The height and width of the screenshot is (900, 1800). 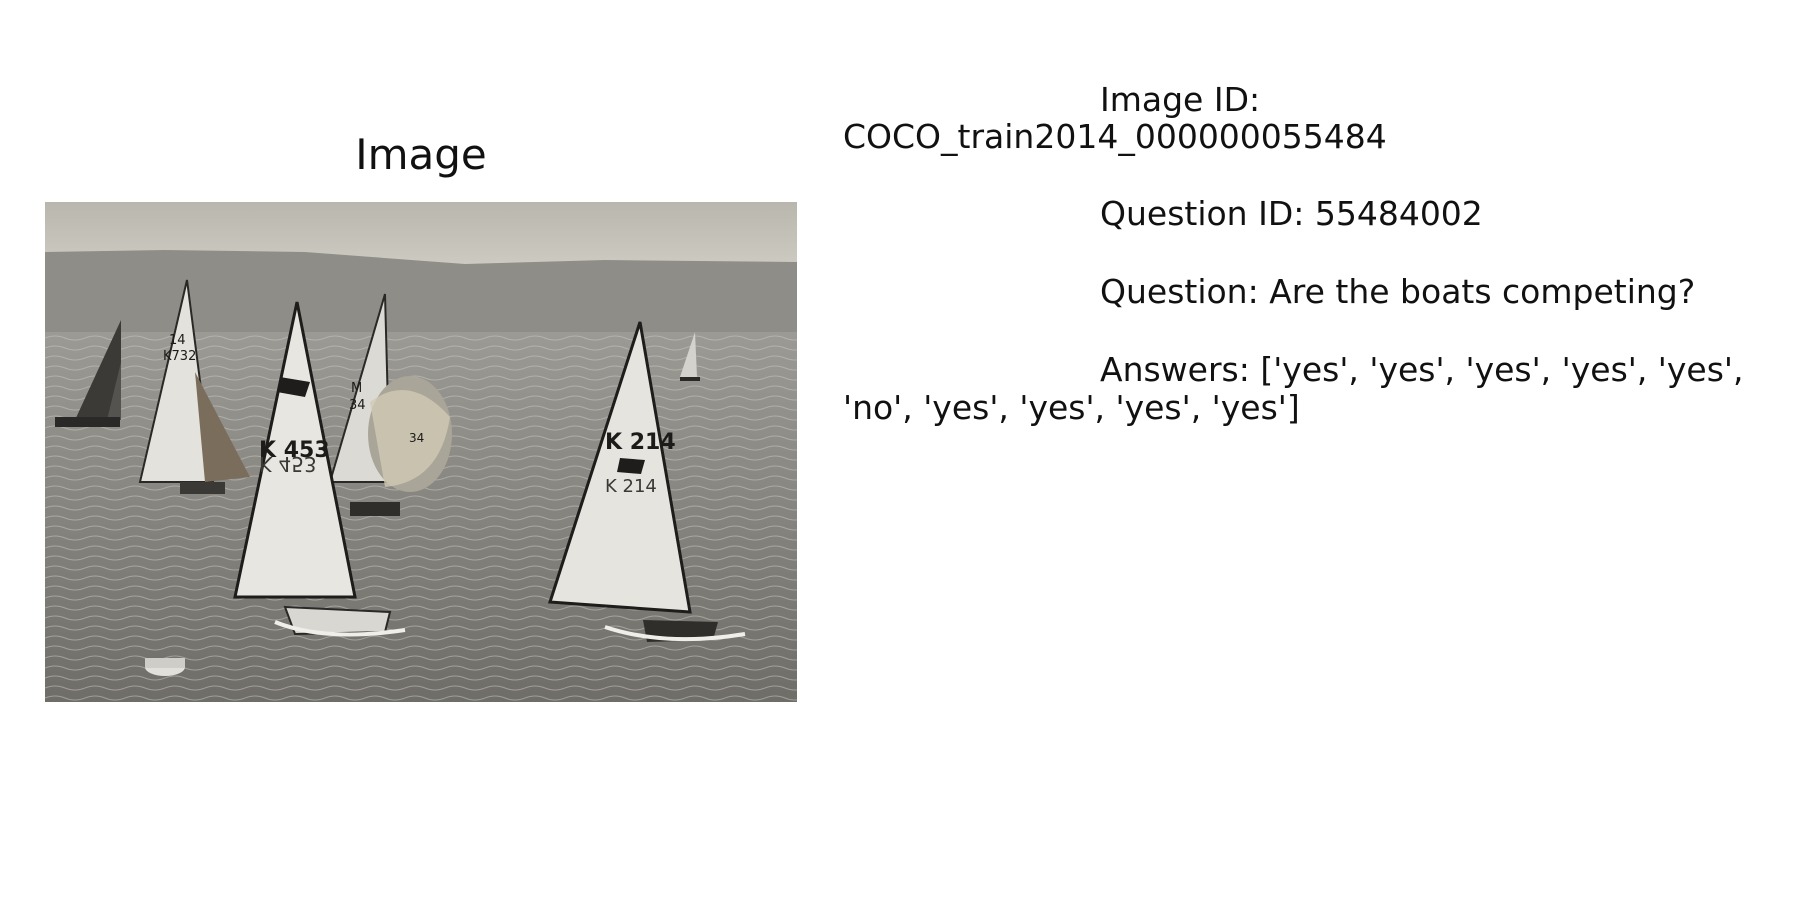 What do you see at coordinates (177, 340) in the screenshot?
I see `svg-text: 14` at bounding box center [177, 340].